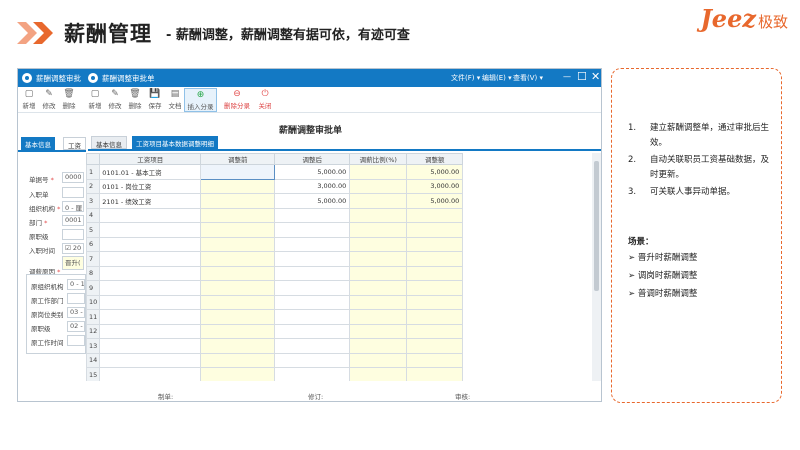 This screenshot has width=800, height=450. What do you see at coordinates (596, 226) in the screenshot?
I see `scroll-thumb` at bounding box center [596, 226].